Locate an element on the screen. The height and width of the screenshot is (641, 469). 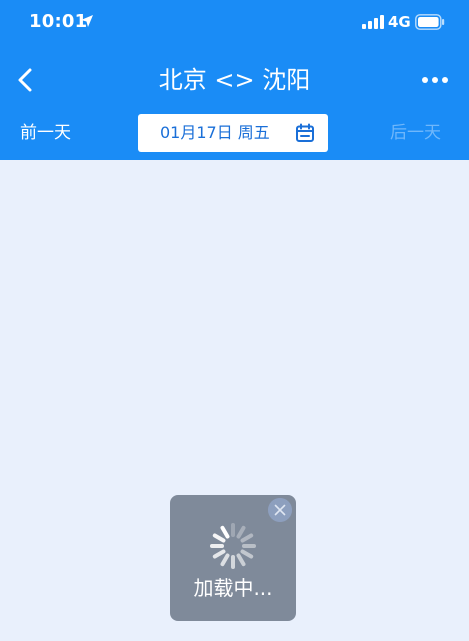
spinner-icon is located at coordinates (233, 546).